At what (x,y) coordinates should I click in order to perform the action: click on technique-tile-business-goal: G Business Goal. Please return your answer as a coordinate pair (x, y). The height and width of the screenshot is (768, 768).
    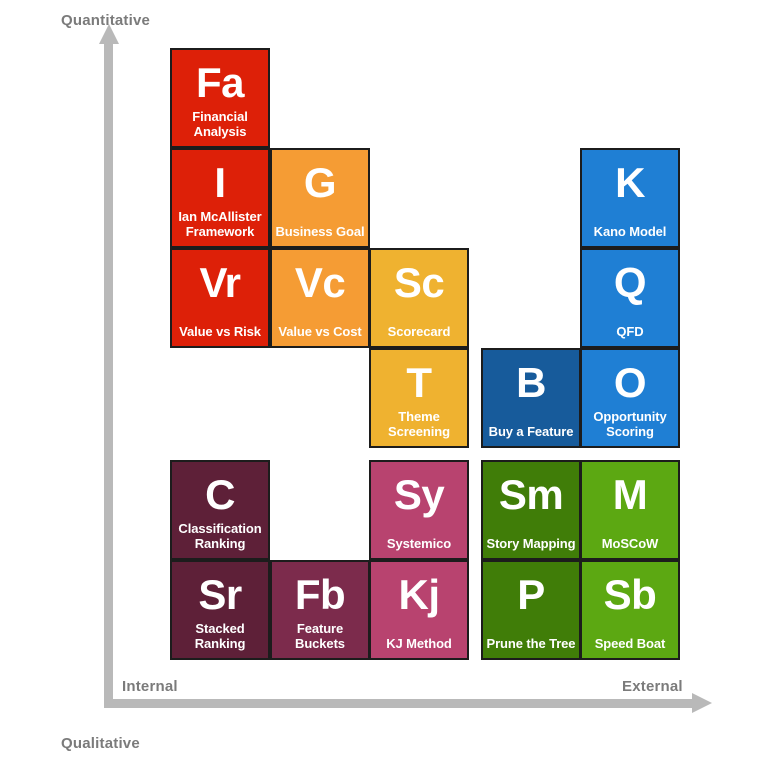
    Looking at the image, I should click on (320, 198).